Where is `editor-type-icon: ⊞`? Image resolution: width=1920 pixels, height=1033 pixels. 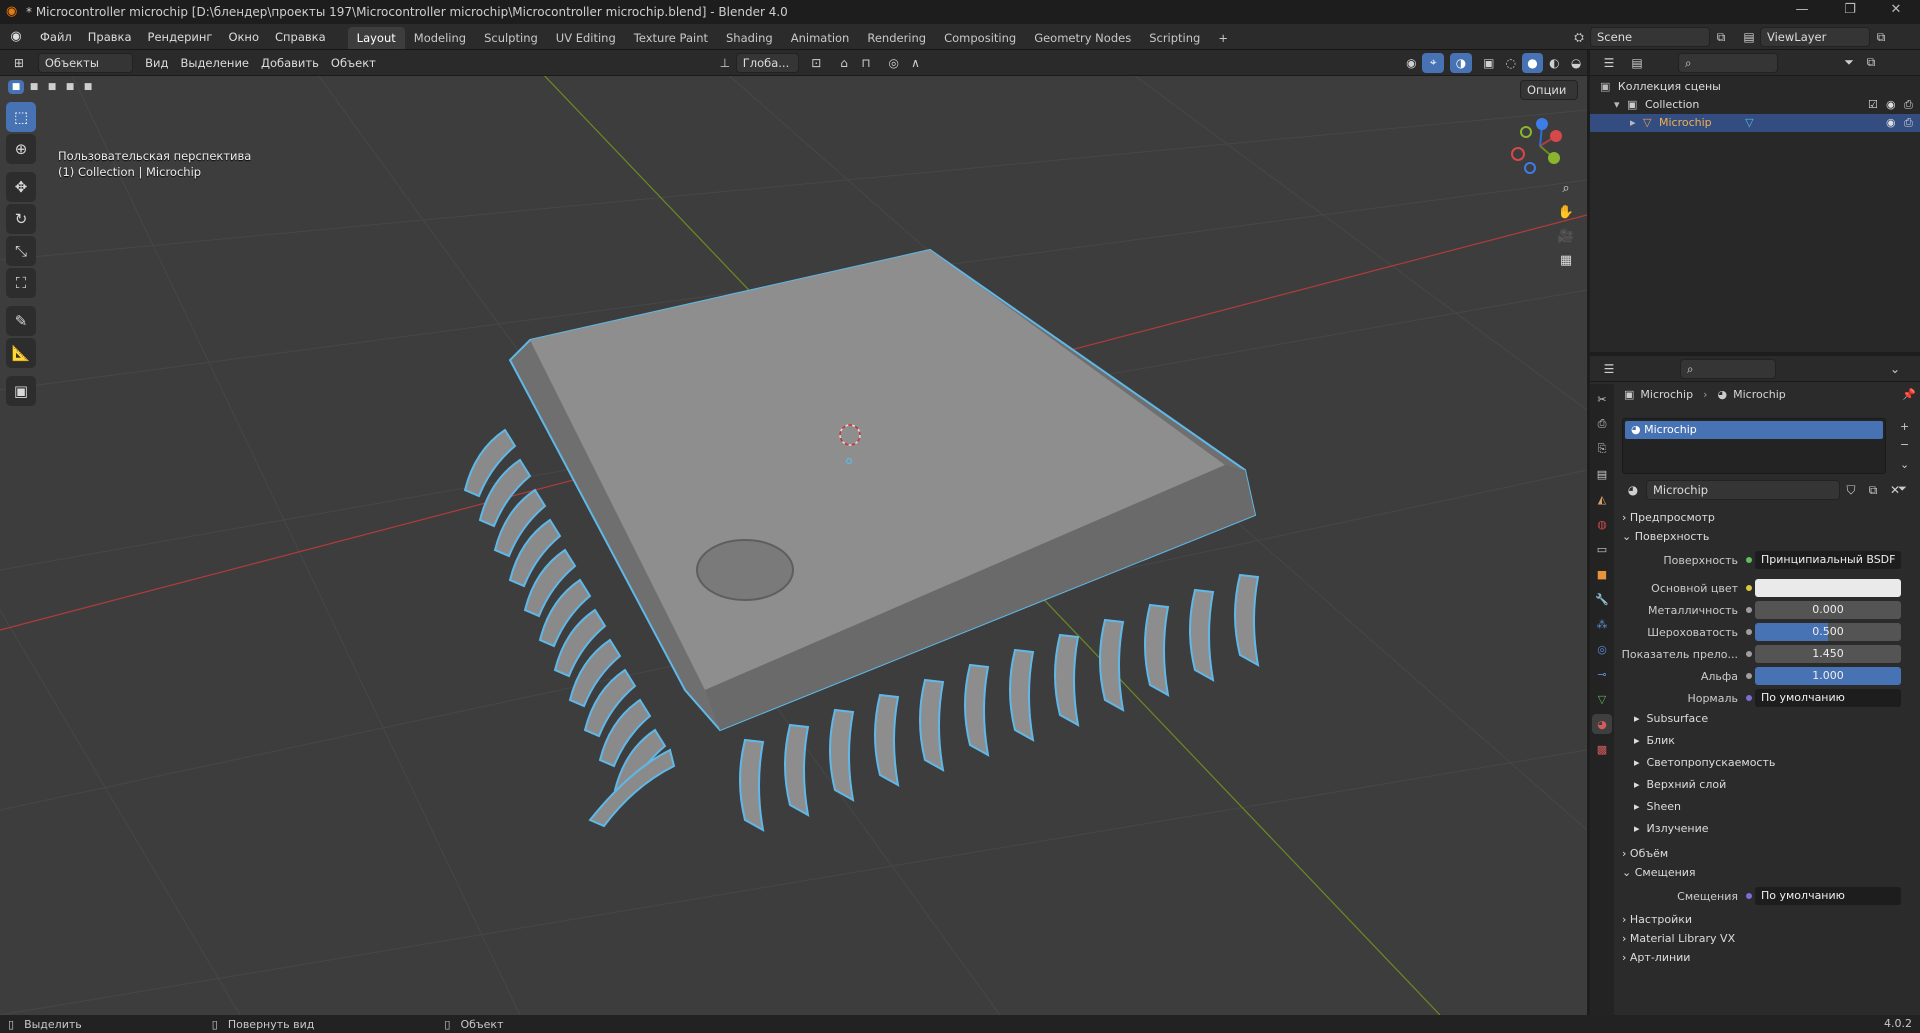
editor-type-icon: ⊞ is located at coordinates (19, 63).